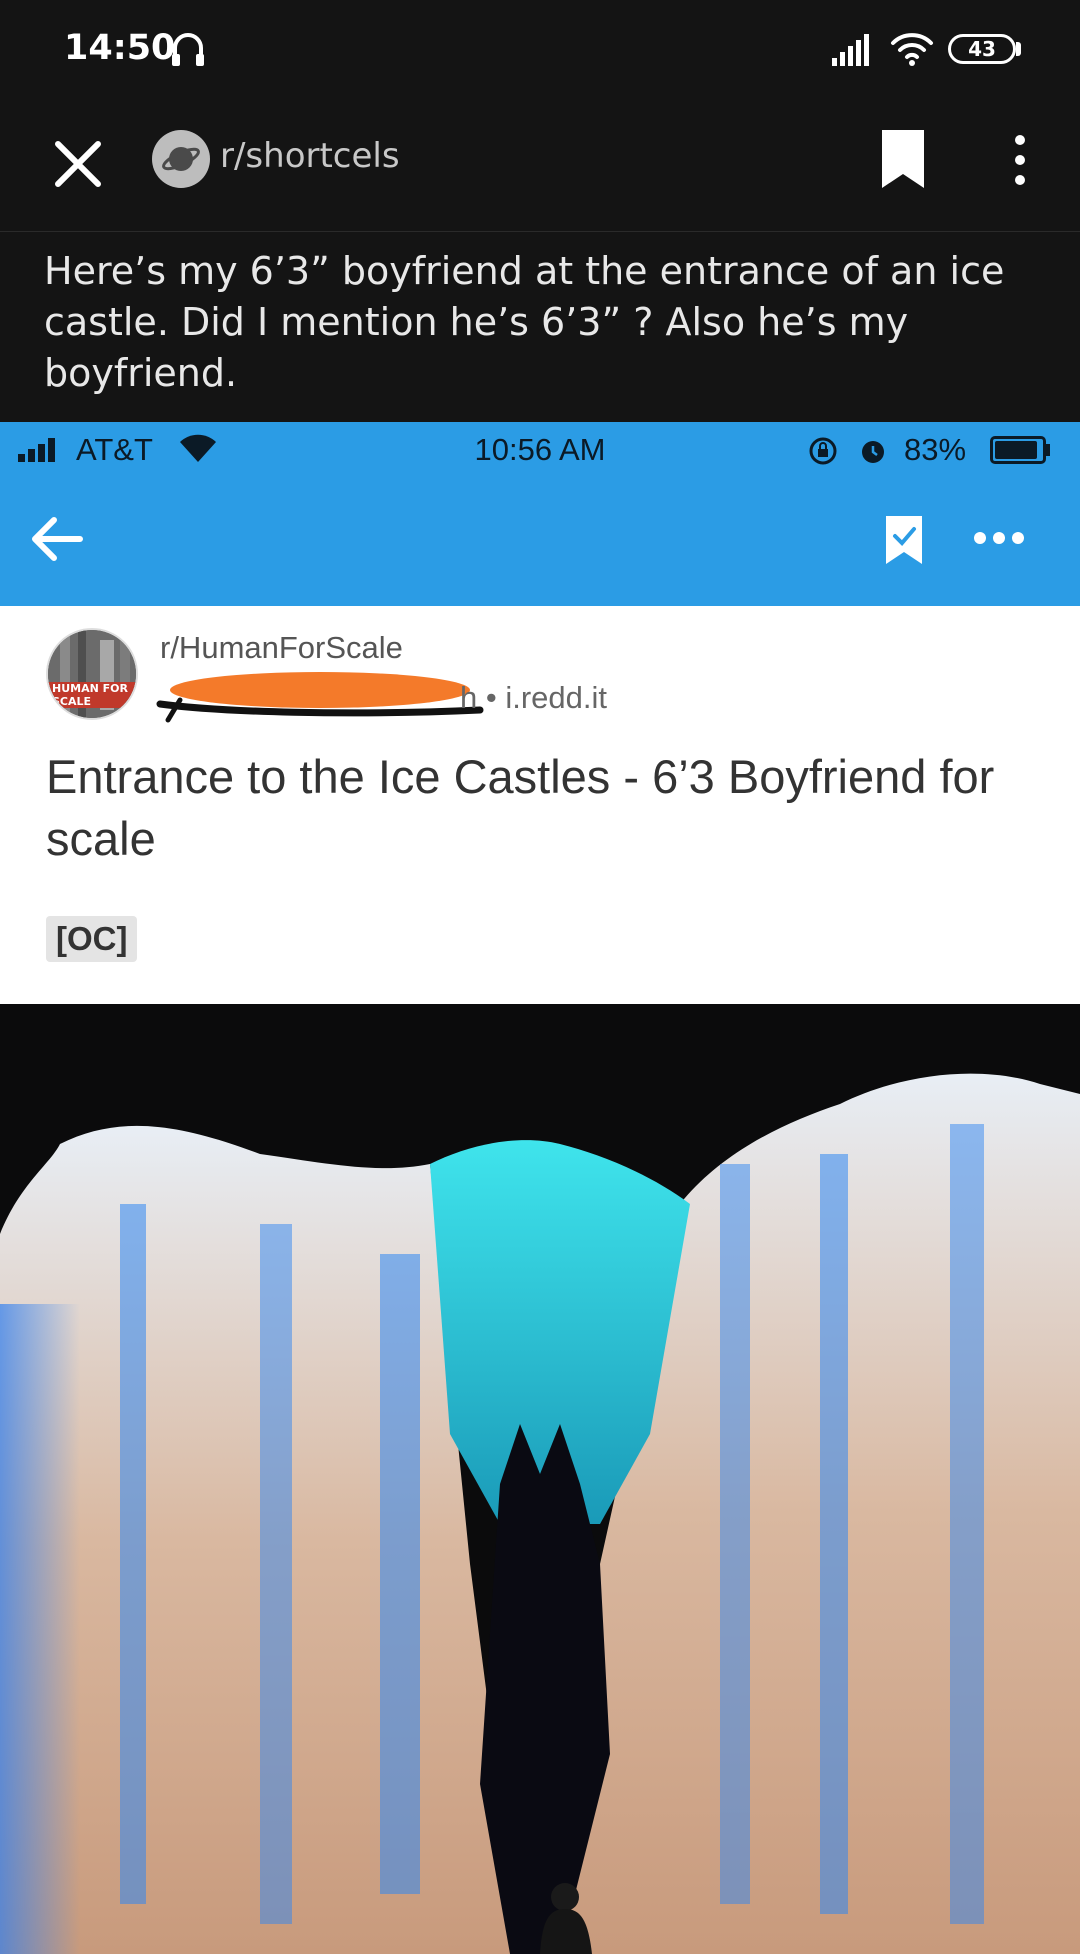  I want to click on status-time: 14:50, so click(120, 48).